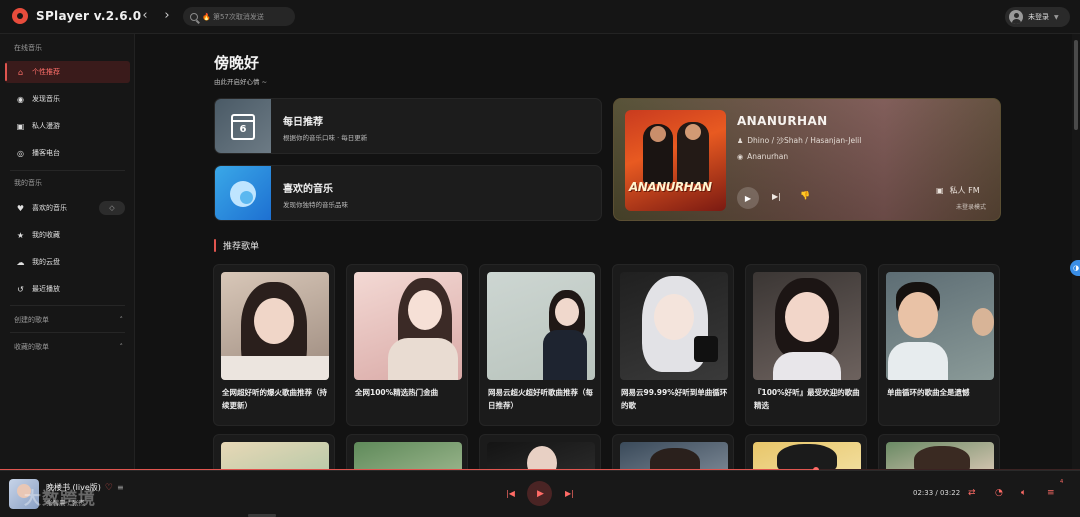 The image size is (1080, 517). I want to click on daily-recommend-card: 6 每日推荐 根据你的音乐口味 · 每日更新, so click(408, 126).